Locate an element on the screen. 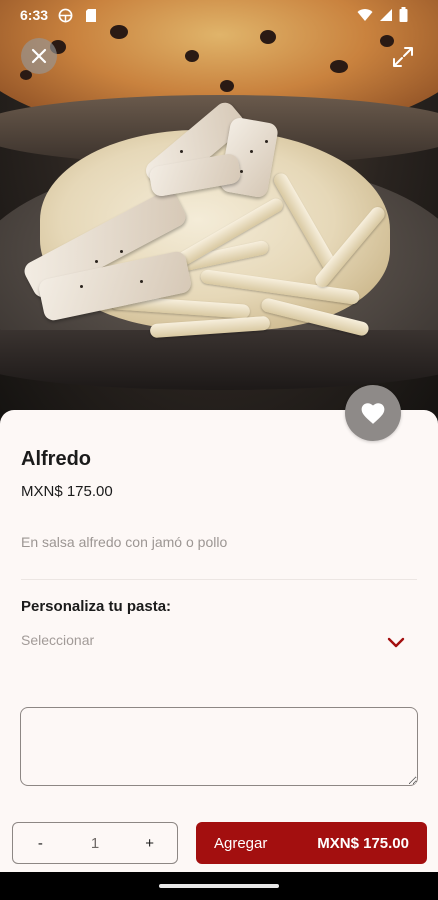 This screenshot has height=900, width=438. quantity-stepper: - 1 + is located at coordinates (95, 843).